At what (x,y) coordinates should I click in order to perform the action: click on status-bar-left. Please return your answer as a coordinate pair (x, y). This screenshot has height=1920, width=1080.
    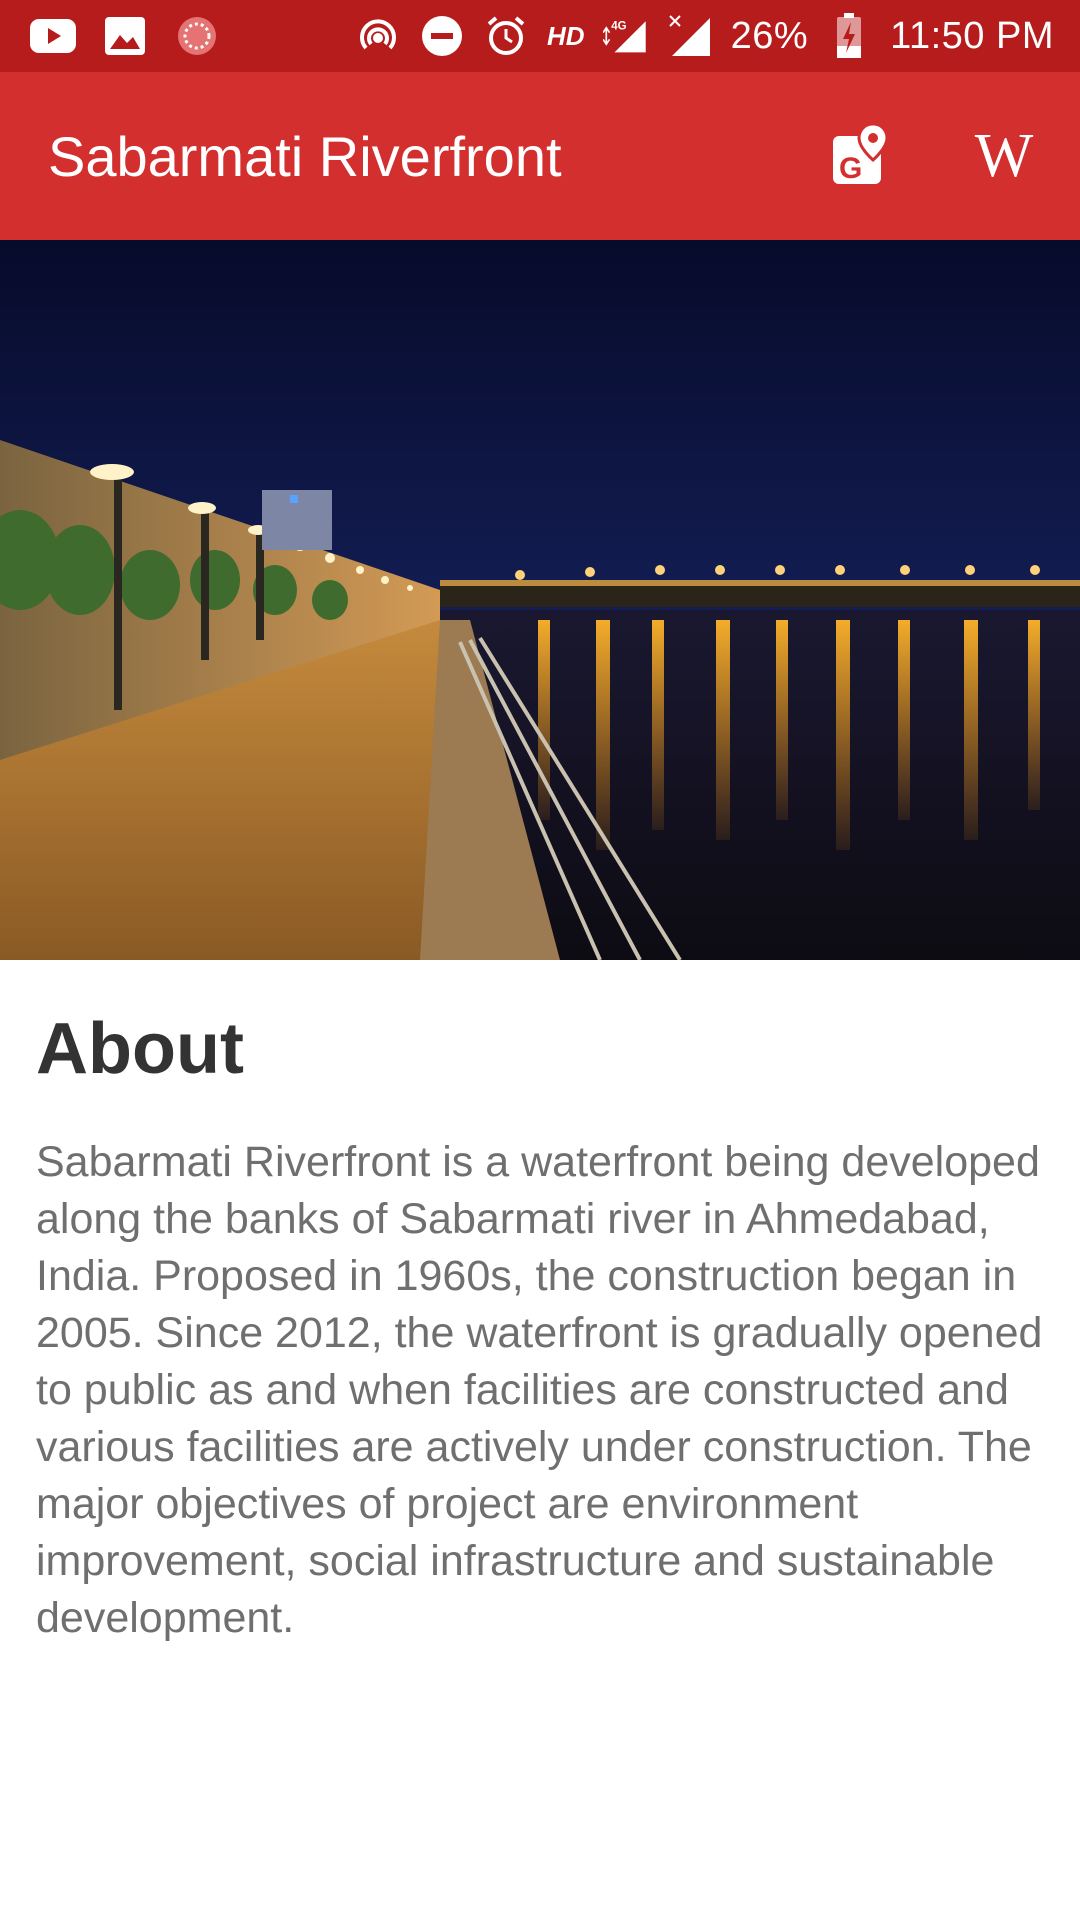
    Looking at the image, I should click on (125, 36).